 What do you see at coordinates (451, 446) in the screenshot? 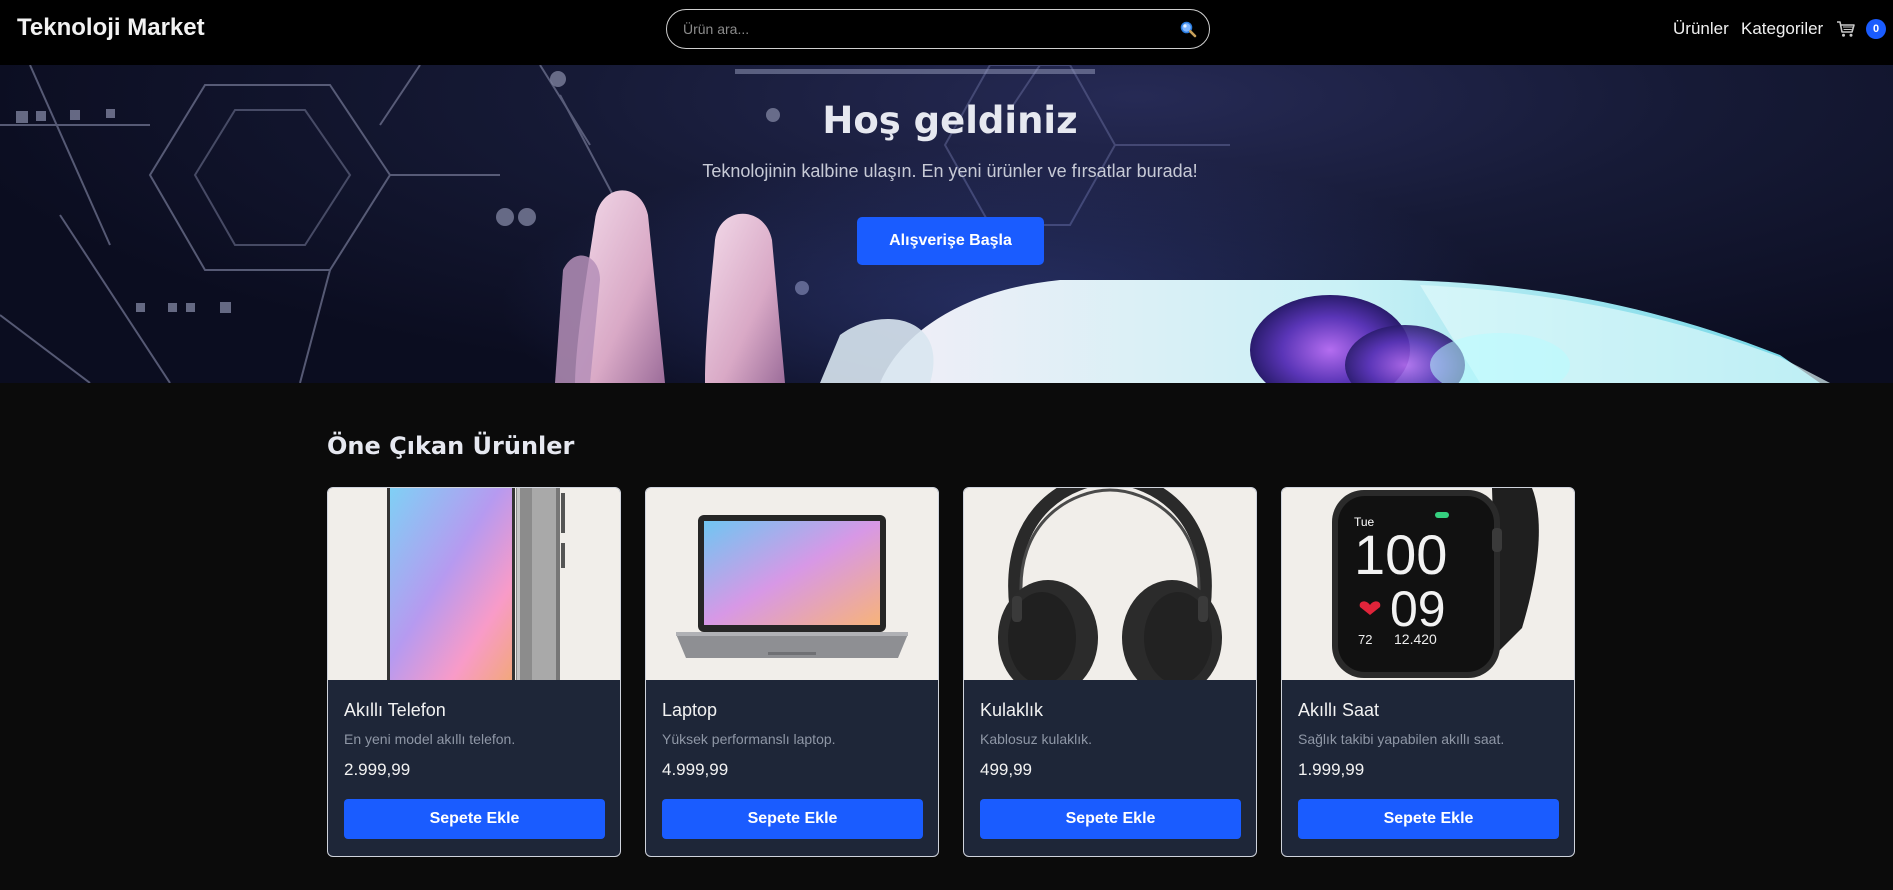
I see `featured-products-title: Öne Çıkan Ürünler` at bounding box center [451, 446].